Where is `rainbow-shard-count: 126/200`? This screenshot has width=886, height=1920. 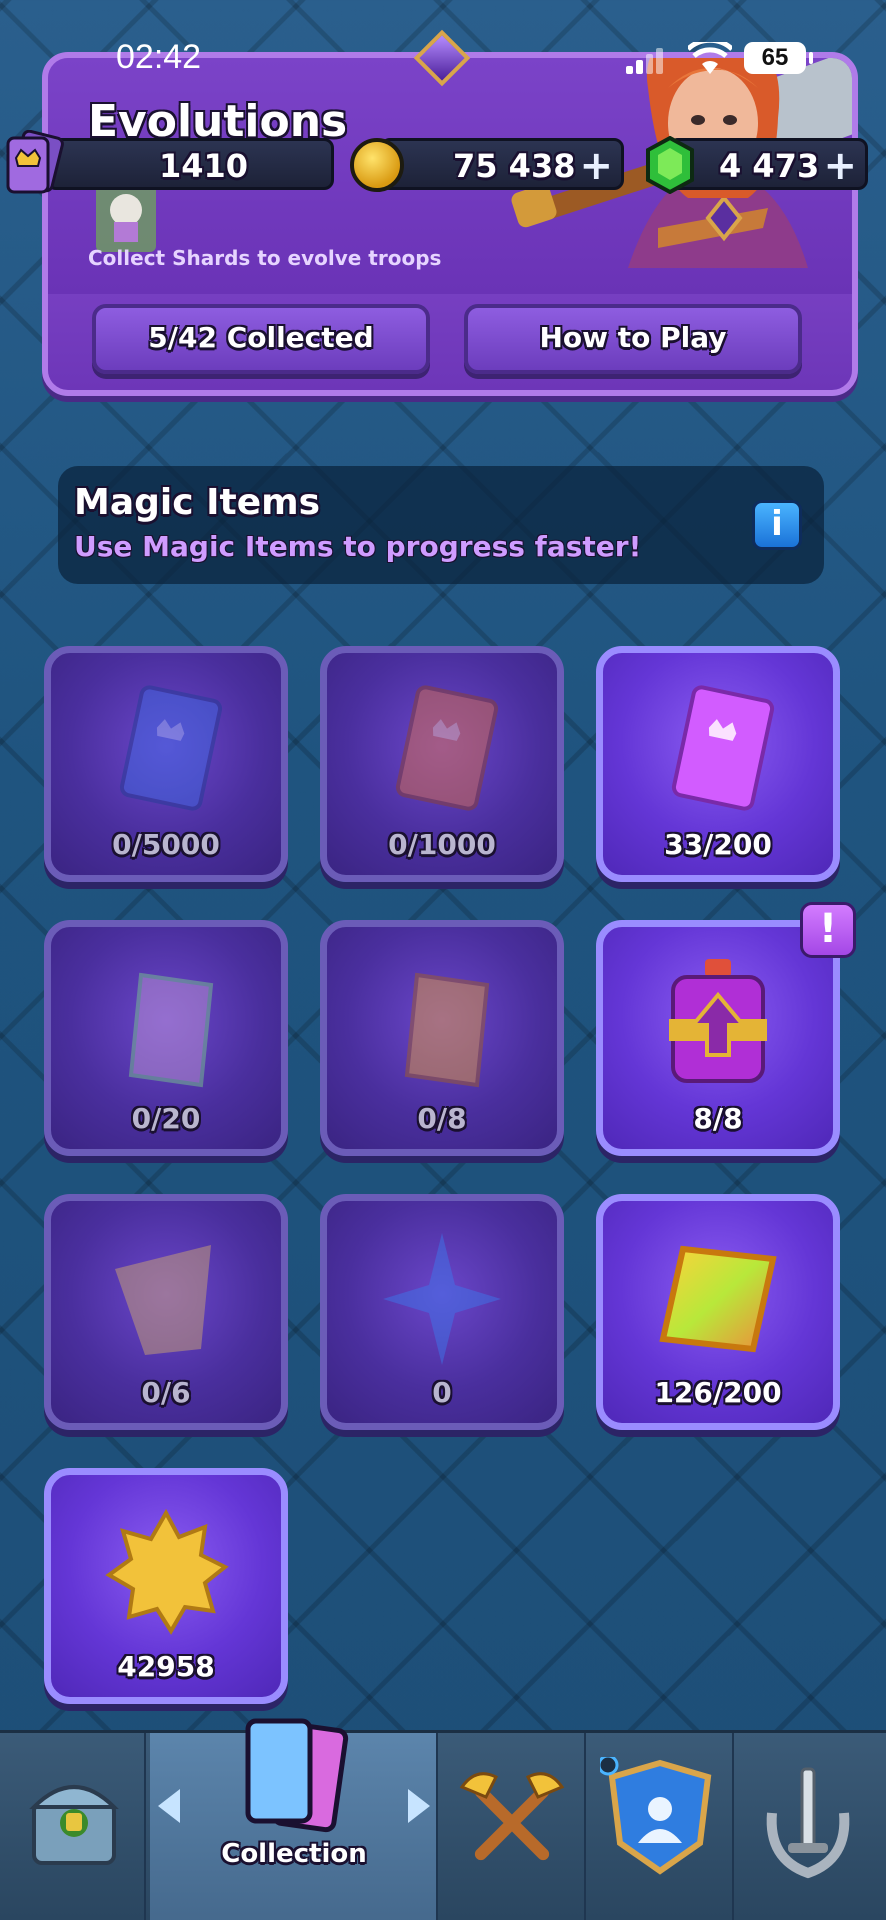
rainbow-shard-count: 126/200 is located at coordinates (718, 1392).